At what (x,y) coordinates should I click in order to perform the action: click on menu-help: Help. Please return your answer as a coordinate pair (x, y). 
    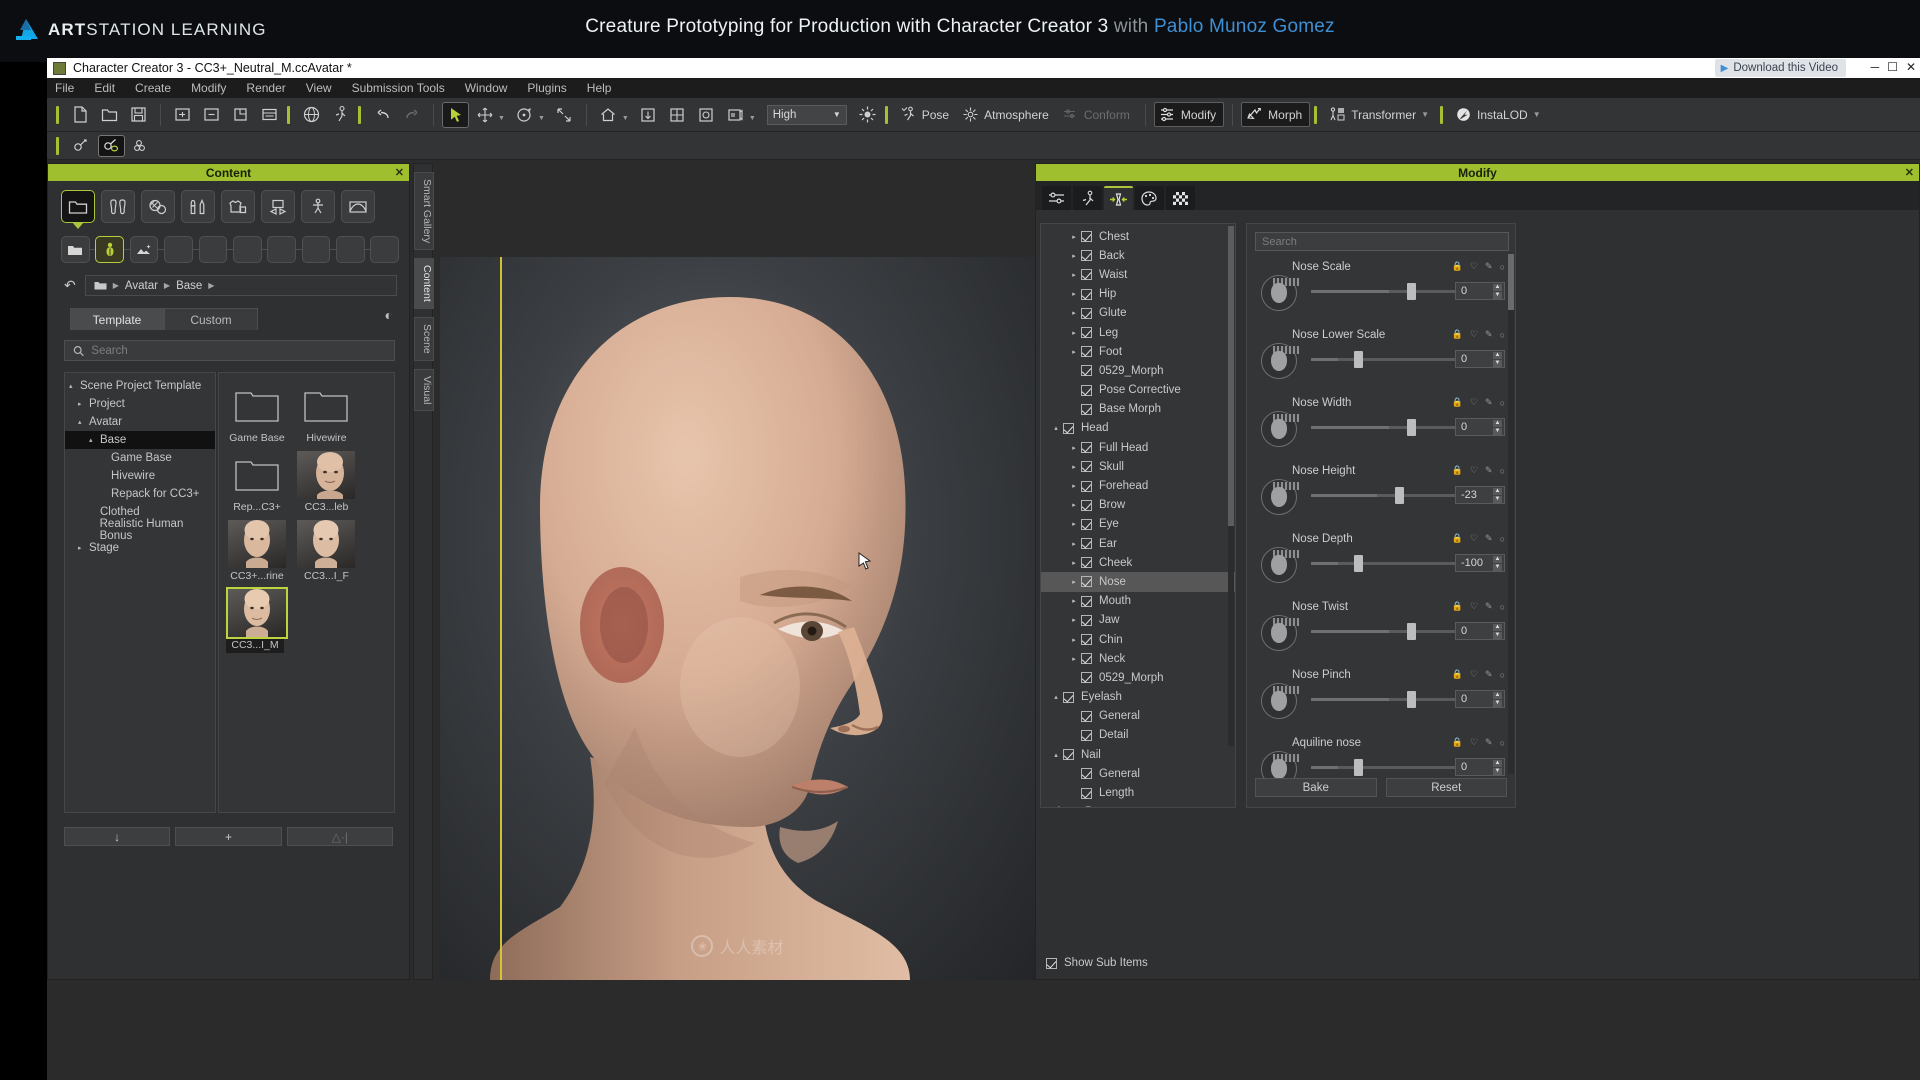
    Looking at the image, I should click on (599, 88).